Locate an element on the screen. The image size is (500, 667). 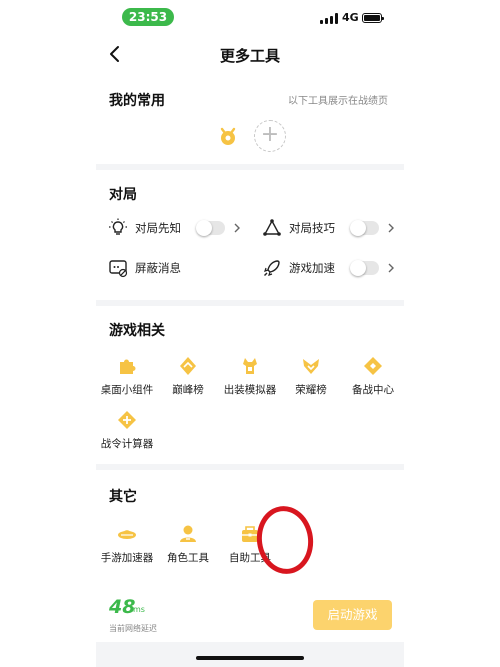
match-item-tips: 对局技巧 is located at coordinates (329, 228).